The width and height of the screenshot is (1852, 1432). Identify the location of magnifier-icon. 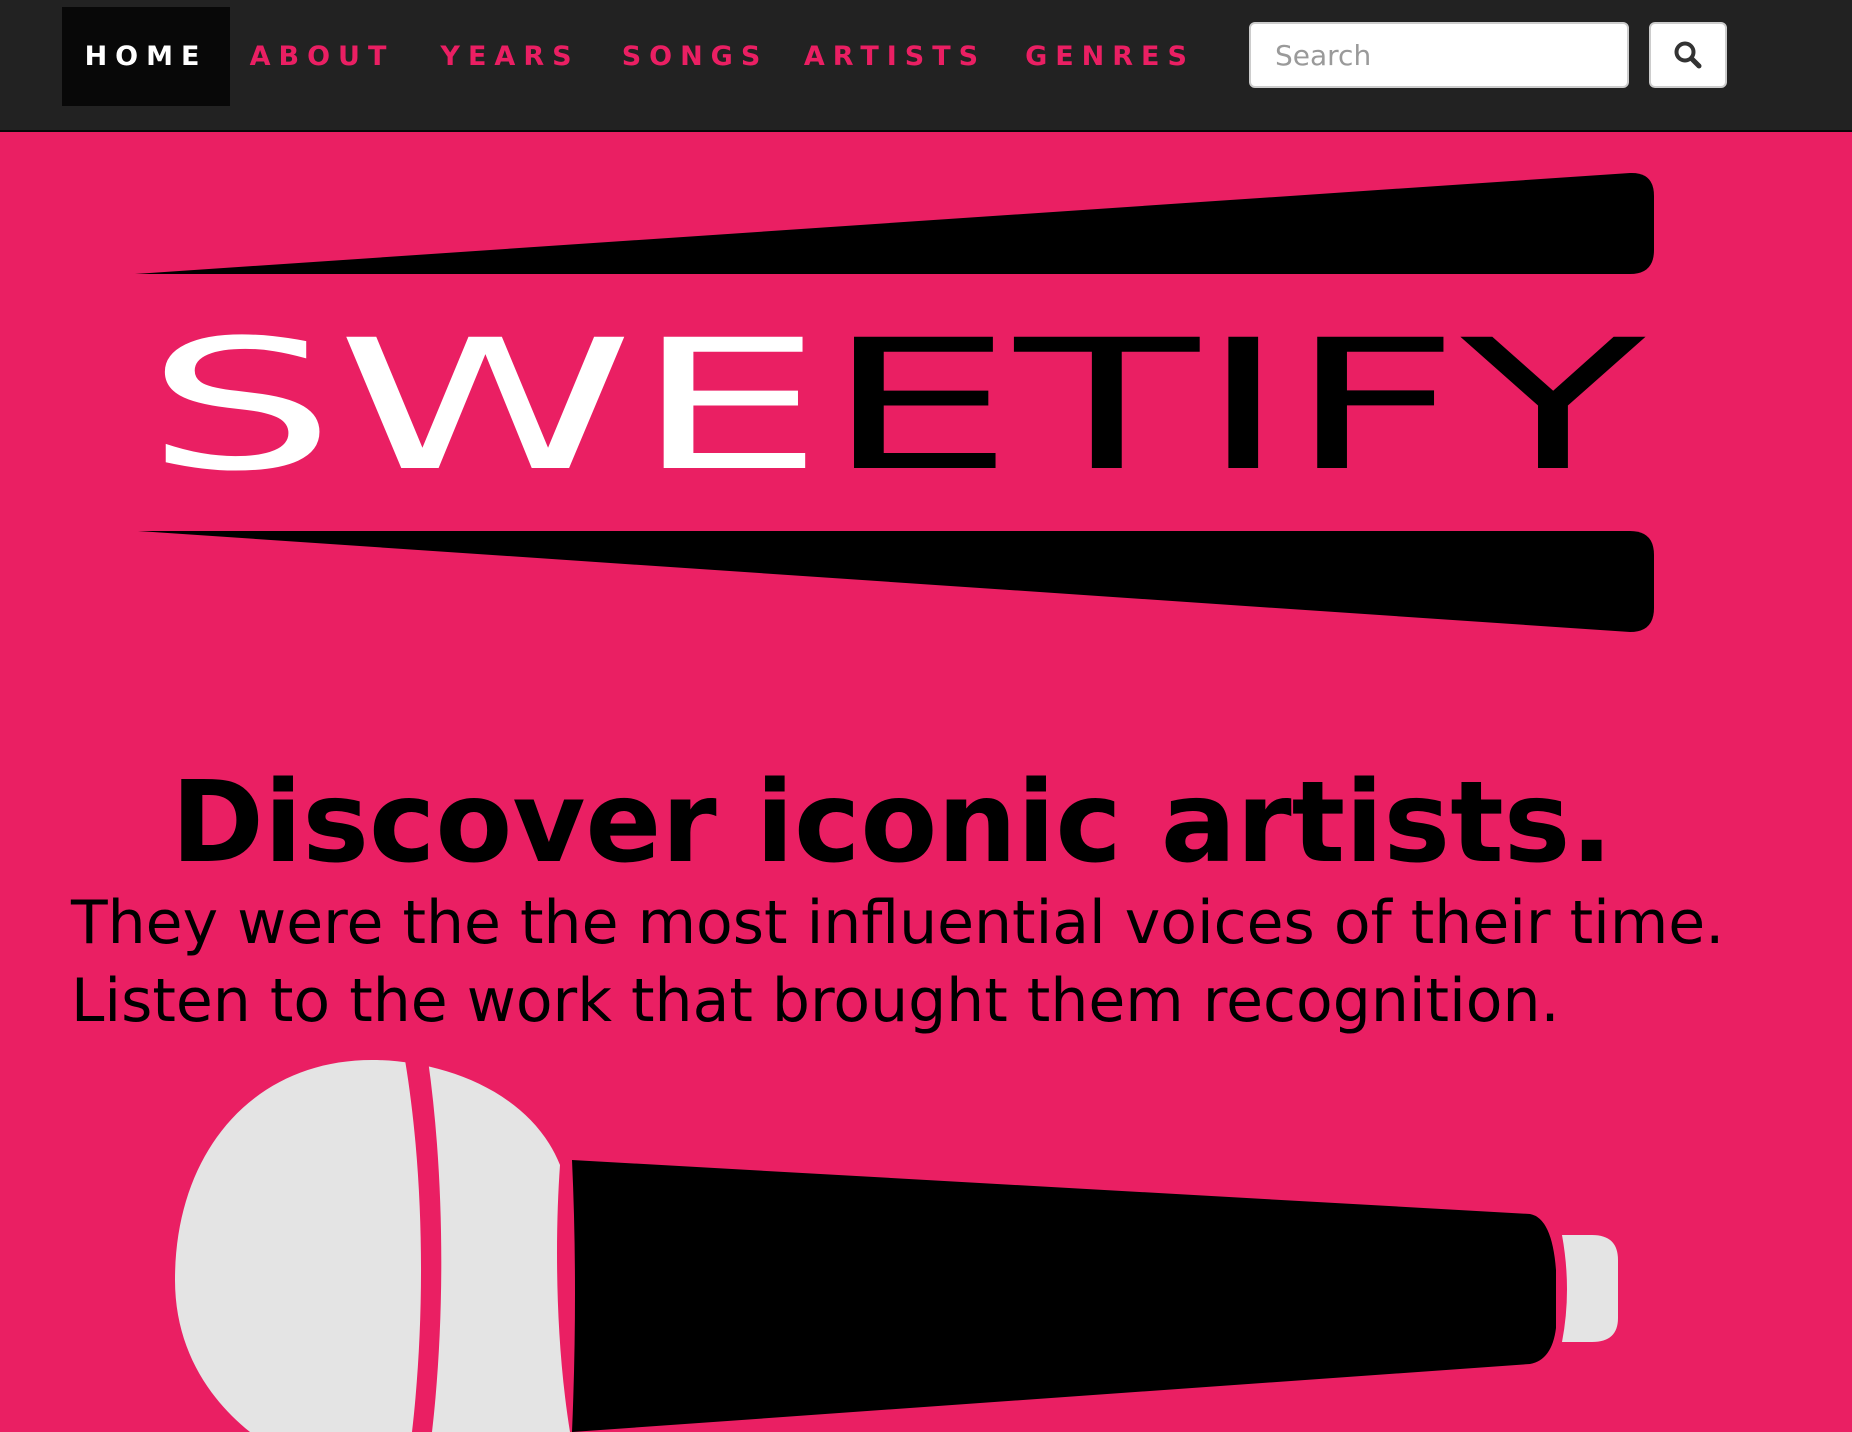
(1688, 55).